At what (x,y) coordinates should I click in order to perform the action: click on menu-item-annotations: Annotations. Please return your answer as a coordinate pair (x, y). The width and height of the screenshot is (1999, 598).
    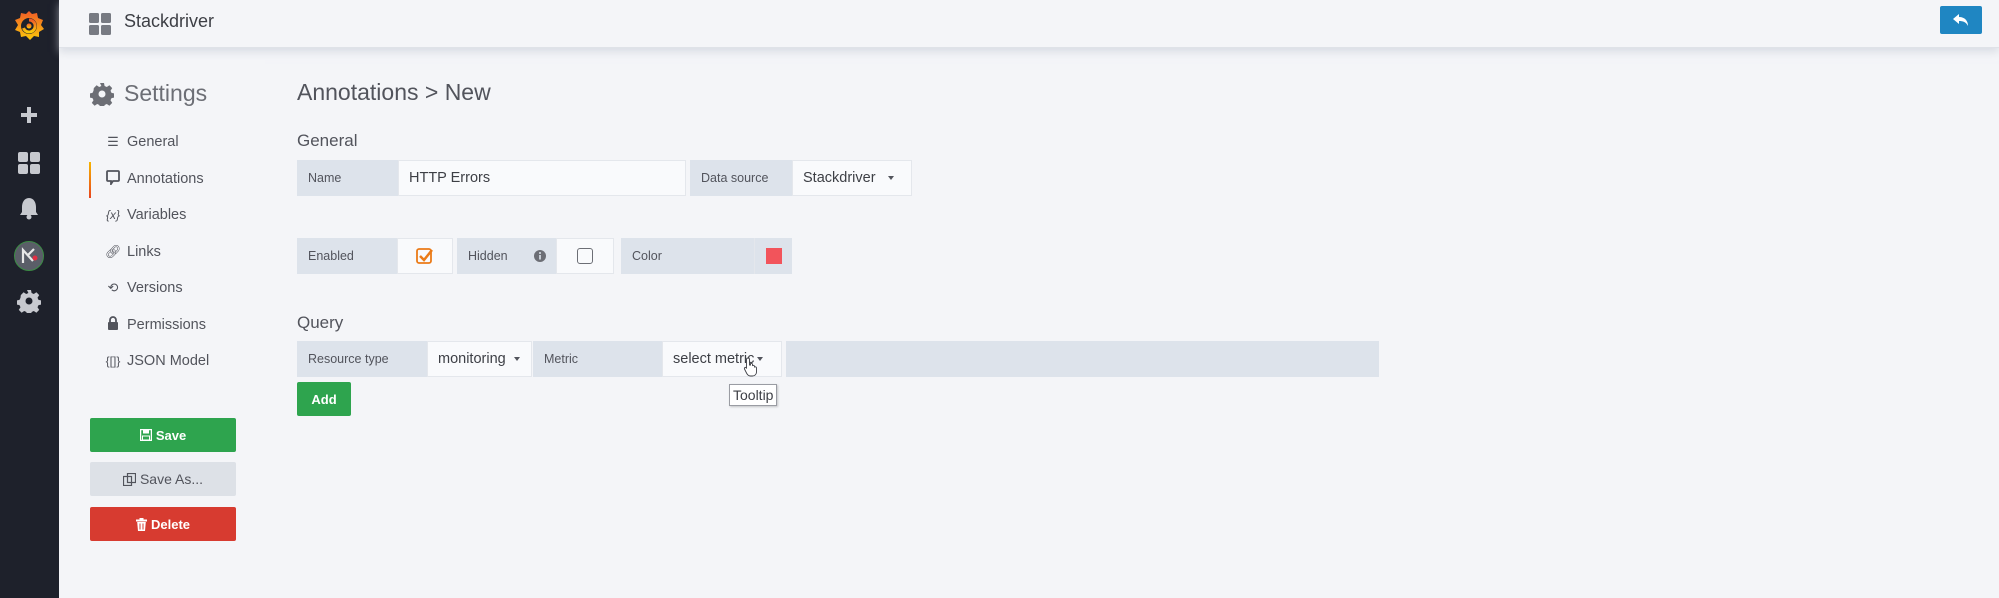
    Looking at the image, I should click on (148, 179).